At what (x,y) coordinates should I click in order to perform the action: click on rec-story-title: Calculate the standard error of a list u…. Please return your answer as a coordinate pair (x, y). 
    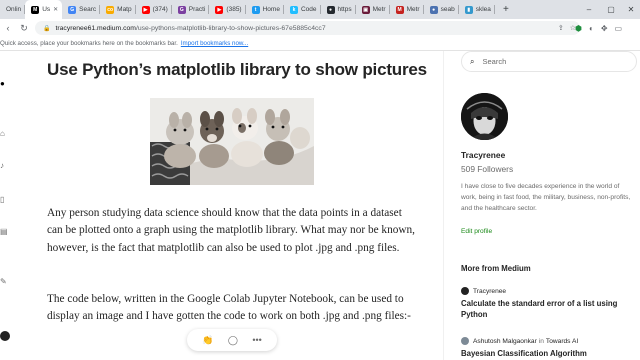
    Looking at the image, I should click on (549, 309).